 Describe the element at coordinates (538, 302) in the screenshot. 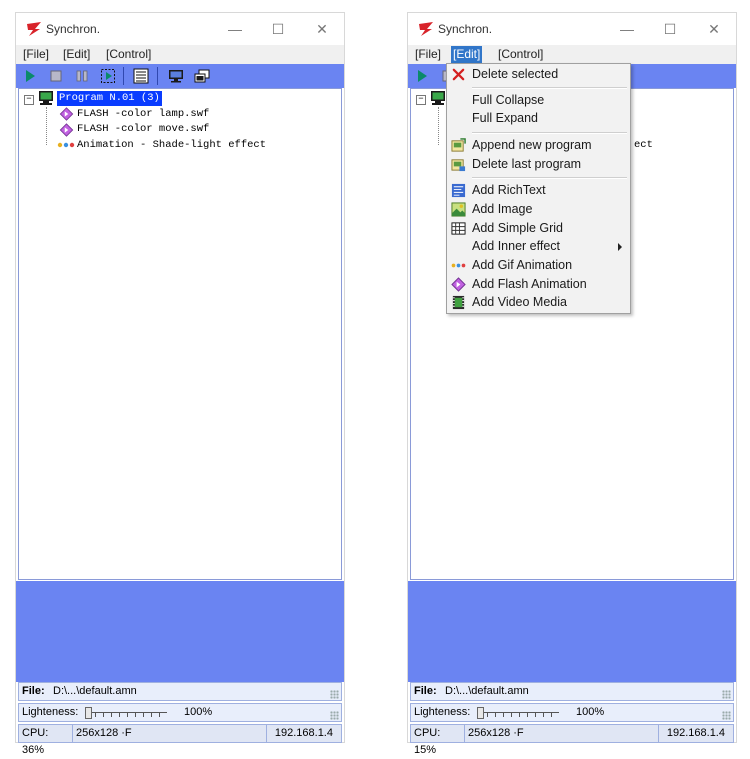

I see `menu-item-add-video-media: Add Video Media` at that location.